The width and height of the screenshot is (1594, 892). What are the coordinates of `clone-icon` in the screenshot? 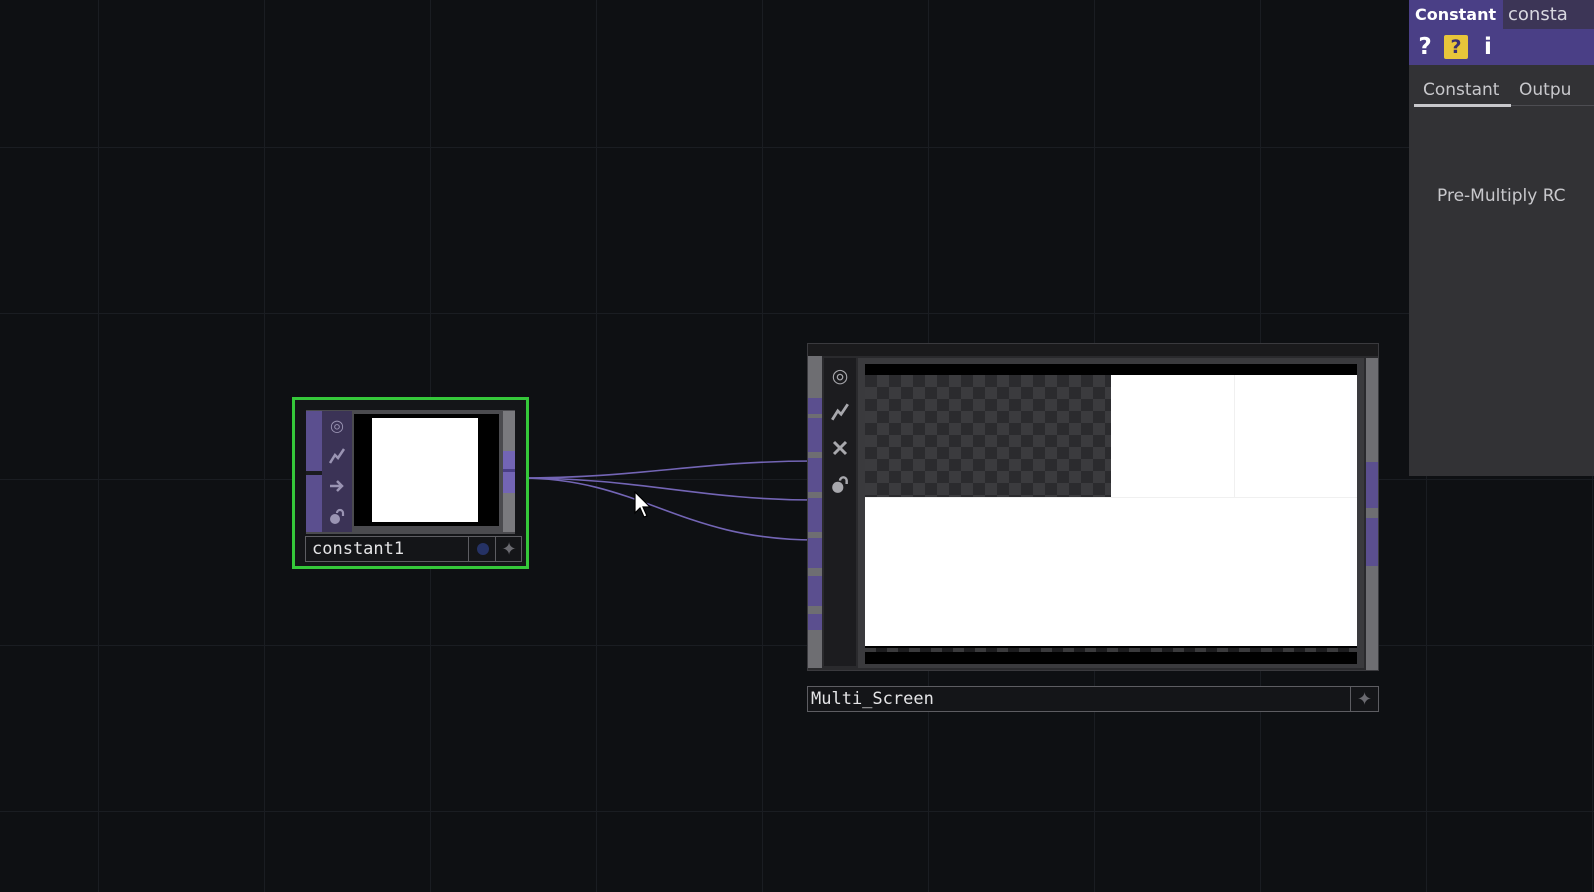 It's located at (840, 448).